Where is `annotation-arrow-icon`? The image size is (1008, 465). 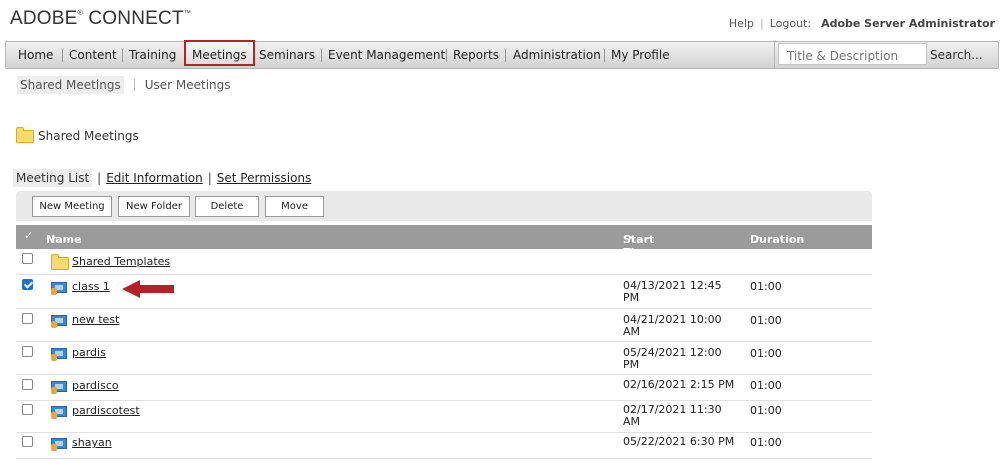
annotation-arrow-icon is located at coordinates (148, 289).